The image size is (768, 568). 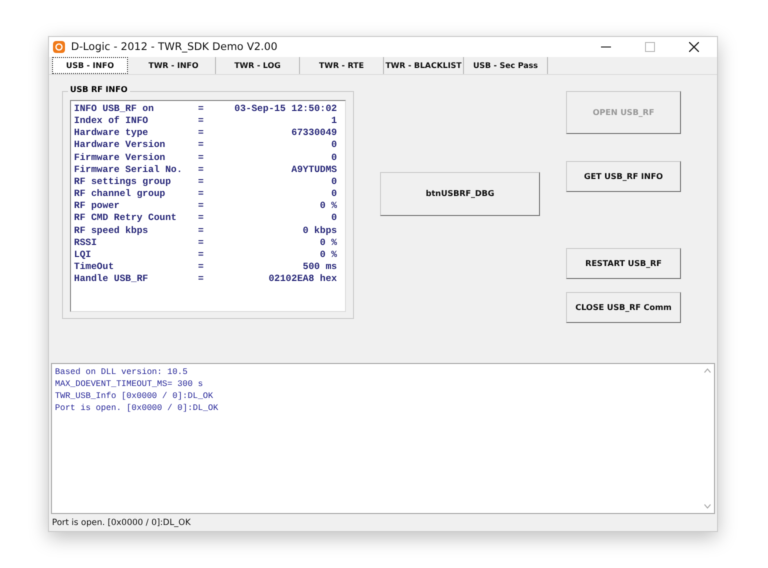 I want to click on info-label: INFO USB_RF on, so click(x=114, y=108).